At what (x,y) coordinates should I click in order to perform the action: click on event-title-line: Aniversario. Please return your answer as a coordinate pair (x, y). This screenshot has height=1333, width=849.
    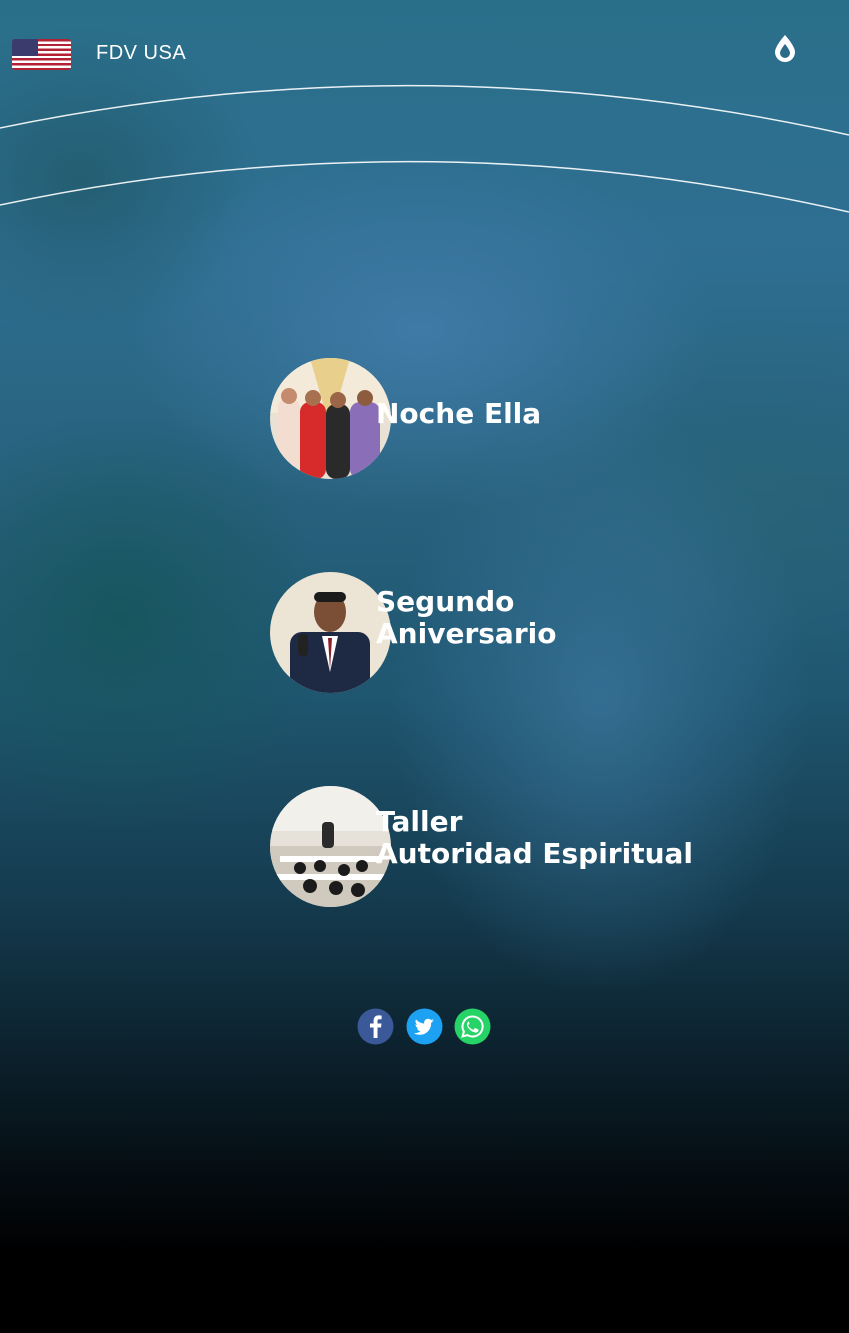
    Looking at the image, I should click on (466, 633).